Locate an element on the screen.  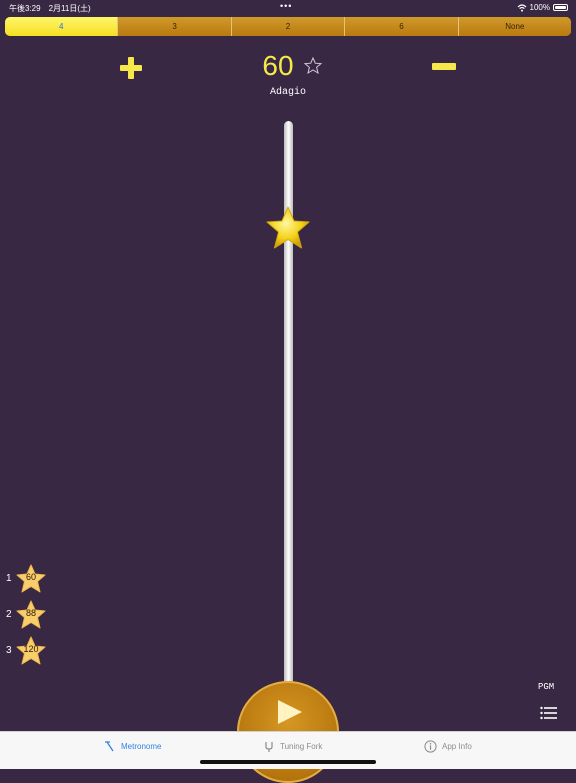
tempo-marking: Adagio is located at coordinates (287, 92).